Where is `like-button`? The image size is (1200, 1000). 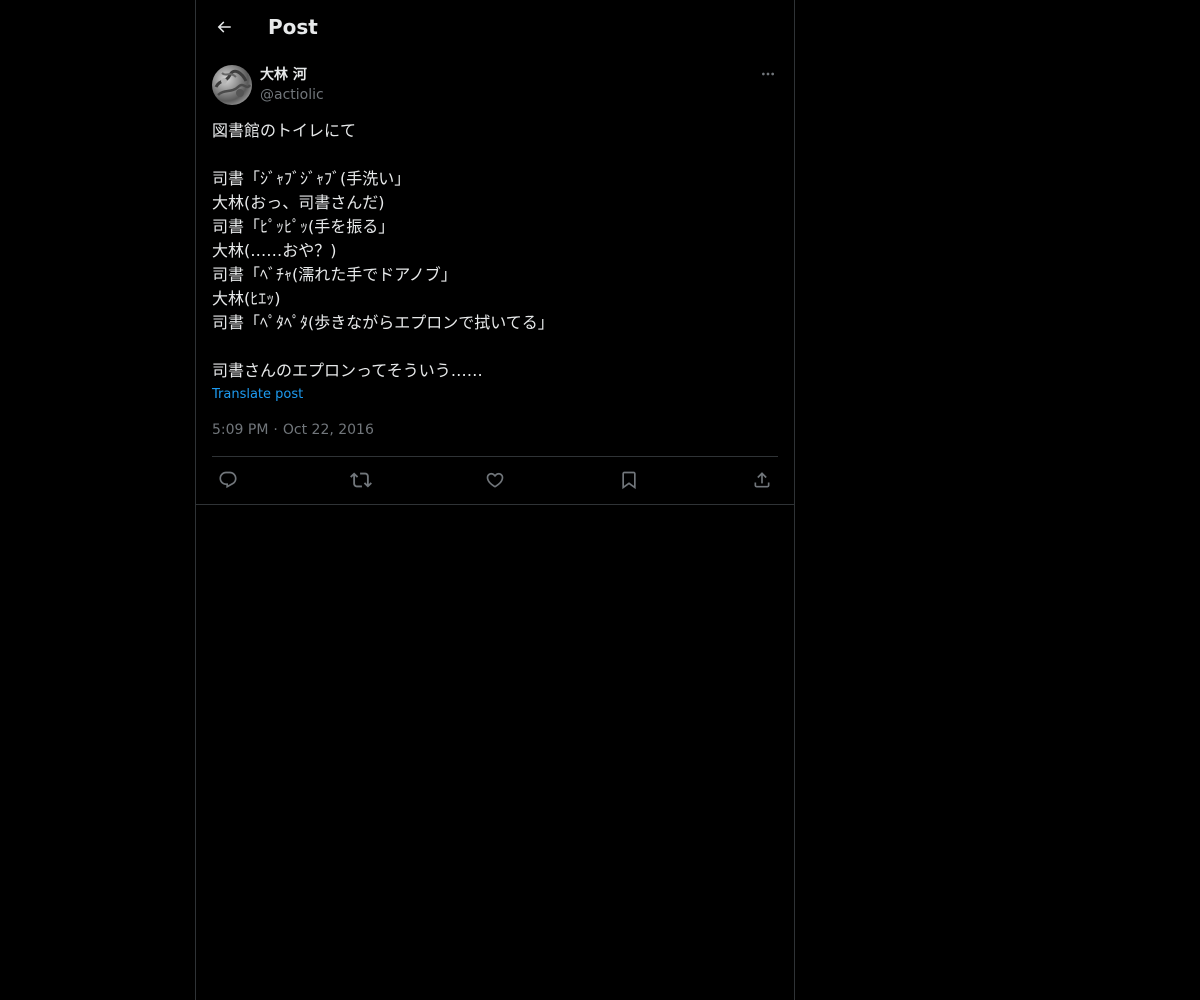
like-button is located at coordinates (495, 480).